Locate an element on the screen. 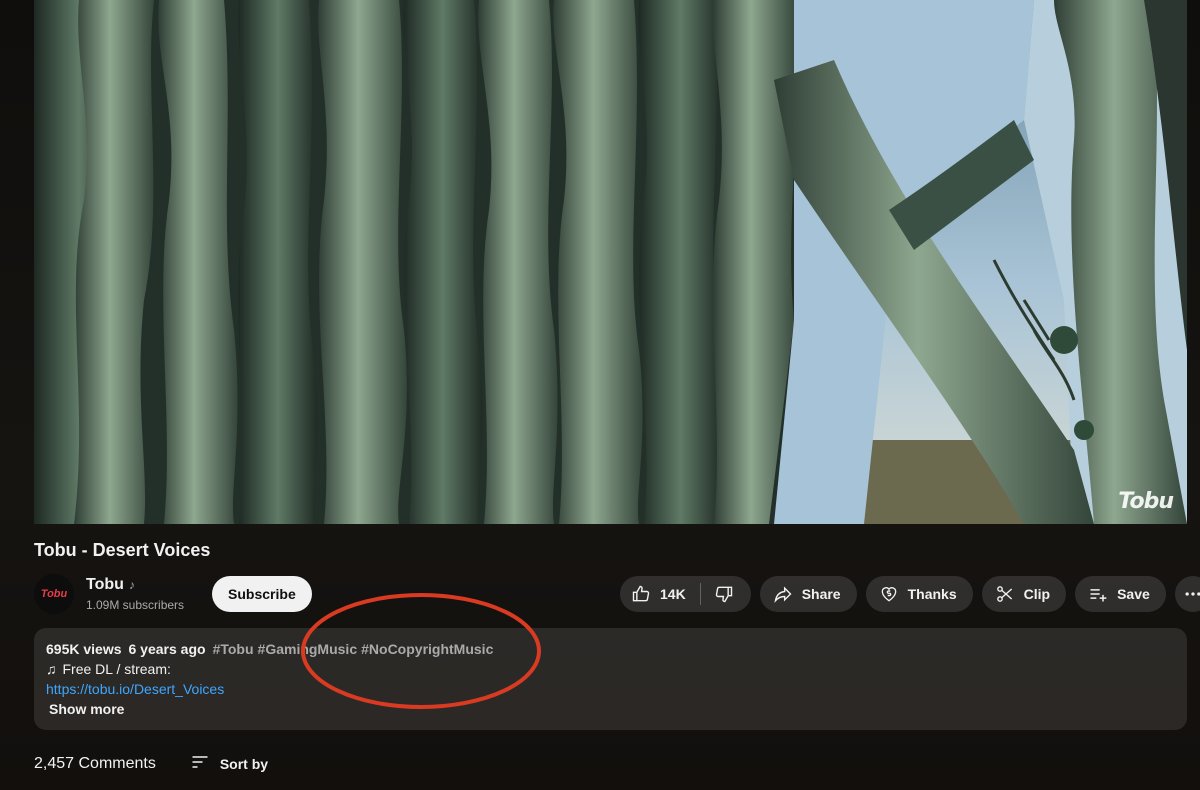 Image resolution: width=1200 pixels, height=790 pixels. comments-header: 2,457 Comments Sort by is located at coordinates (151, 763).